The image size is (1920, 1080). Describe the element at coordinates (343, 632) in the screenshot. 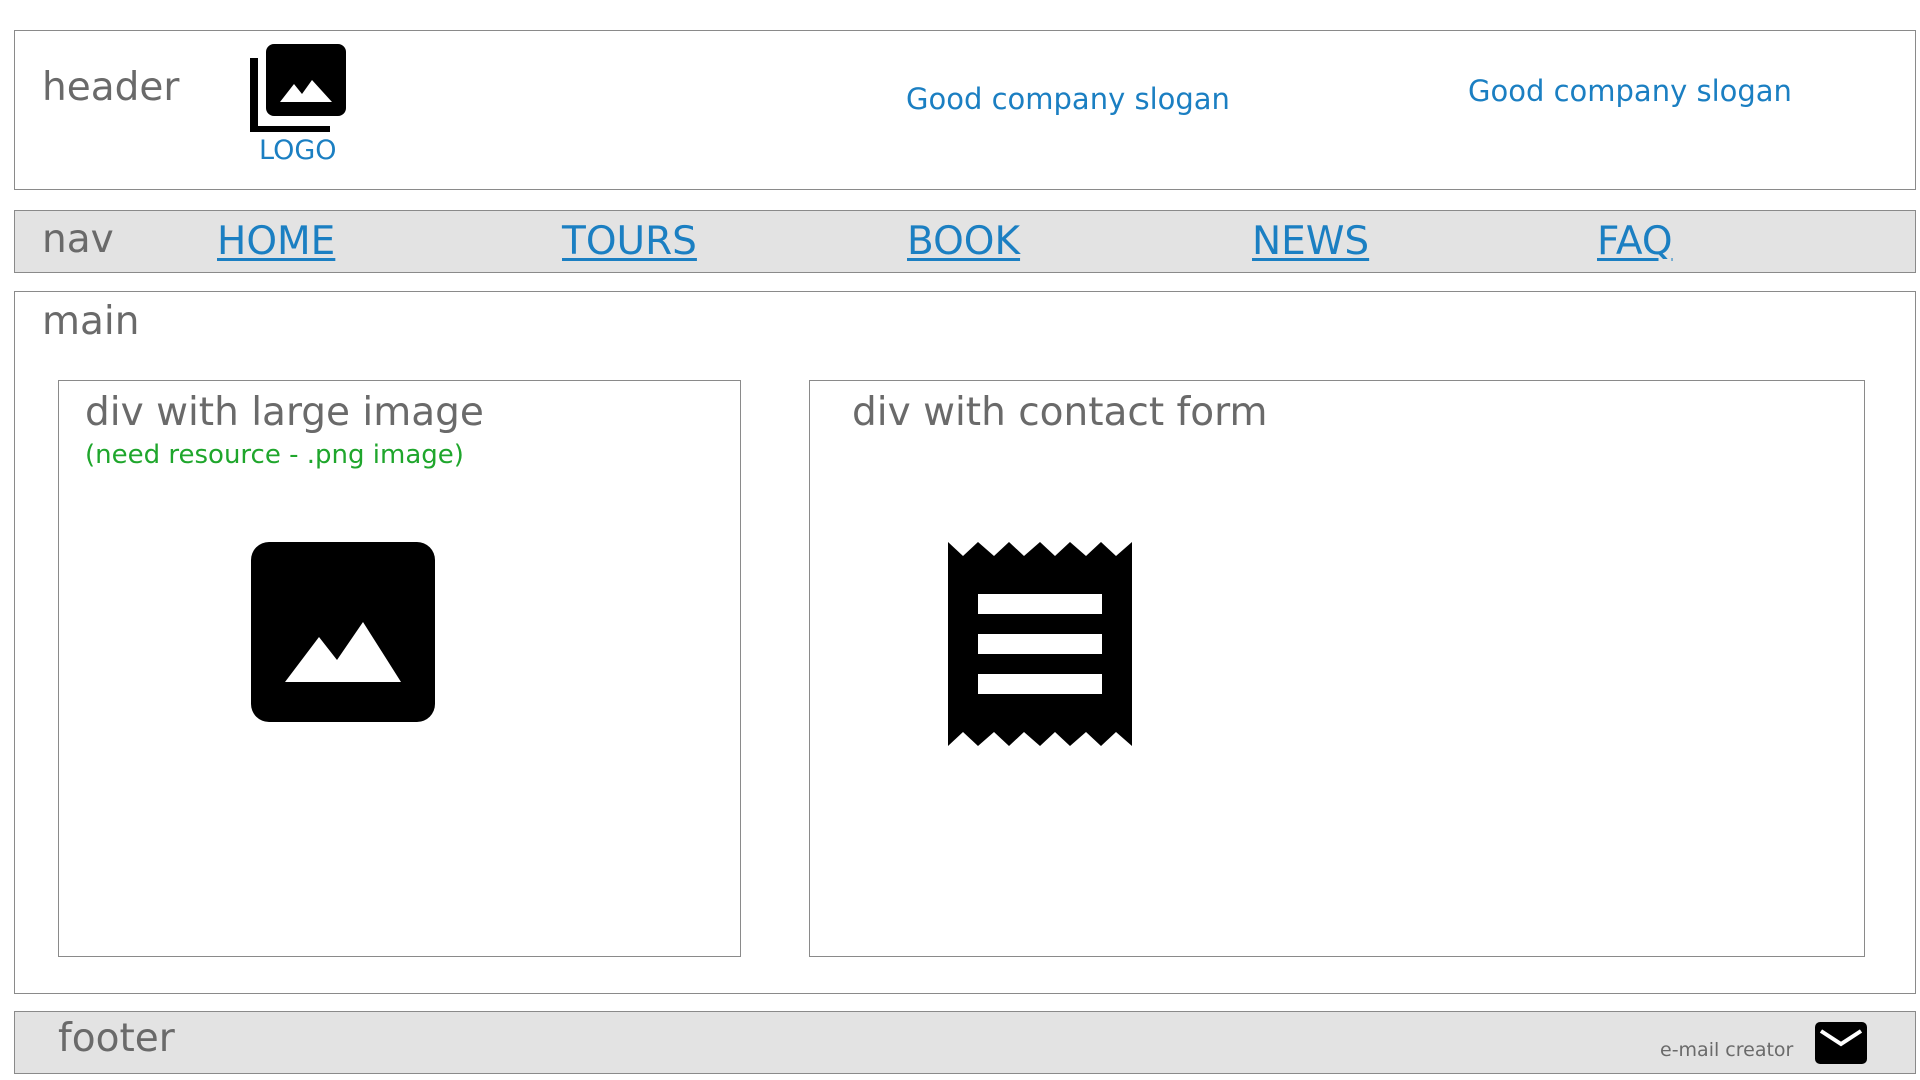

I see `image-icon` at that location.